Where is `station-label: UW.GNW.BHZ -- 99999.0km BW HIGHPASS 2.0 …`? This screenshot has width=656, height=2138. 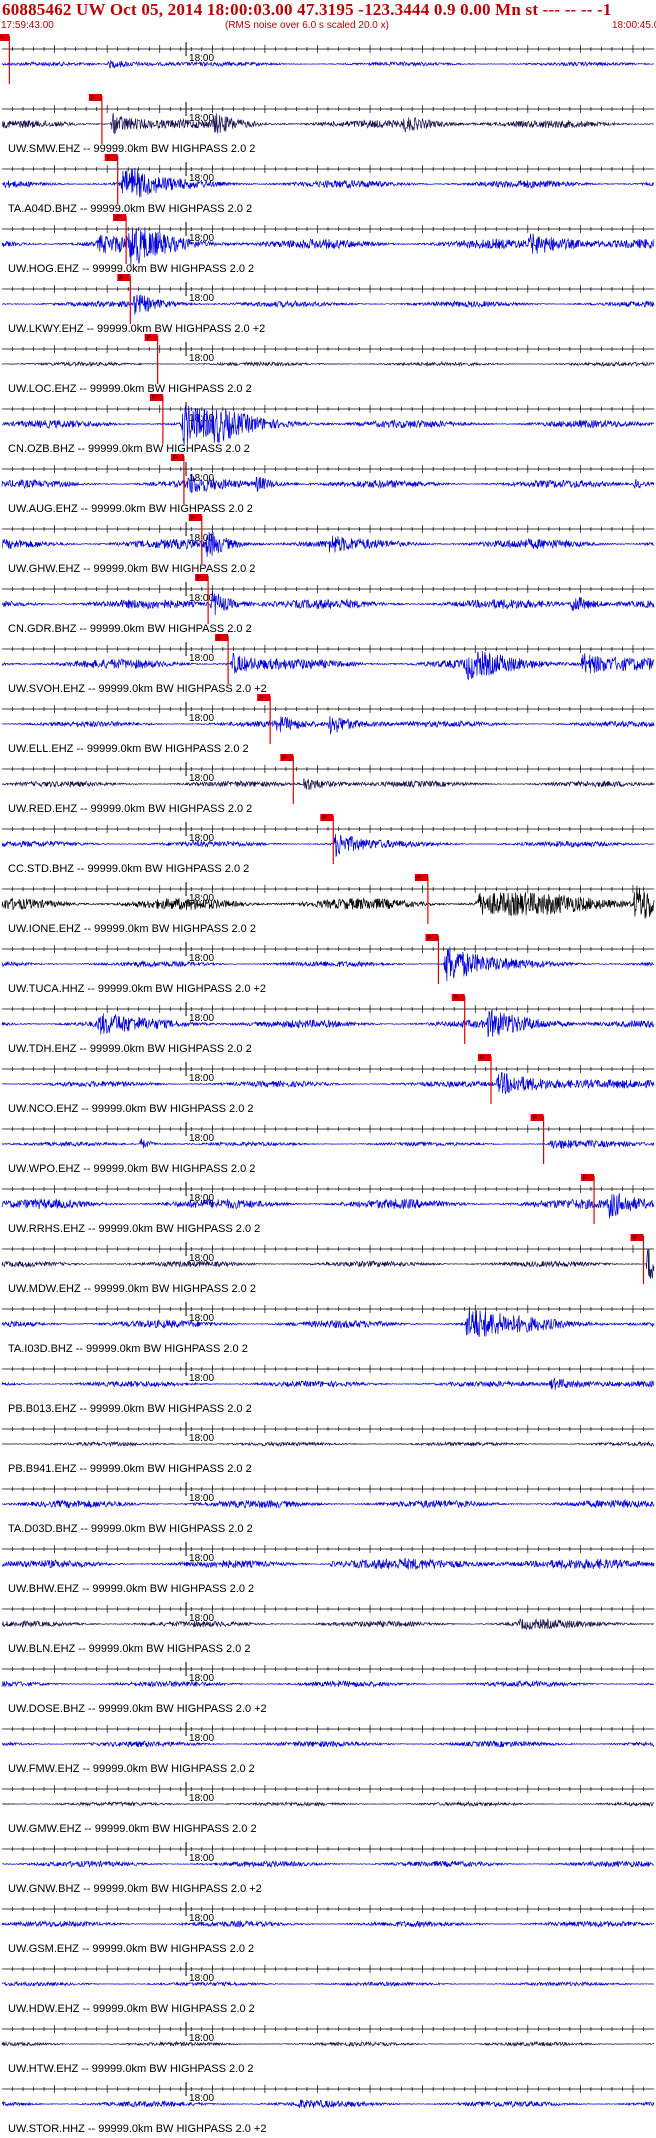 station-label: UW.GNW.BHZ -- 99999.0km BW HIGHPASS 2.0 … is located at coordinates (135, 1889).